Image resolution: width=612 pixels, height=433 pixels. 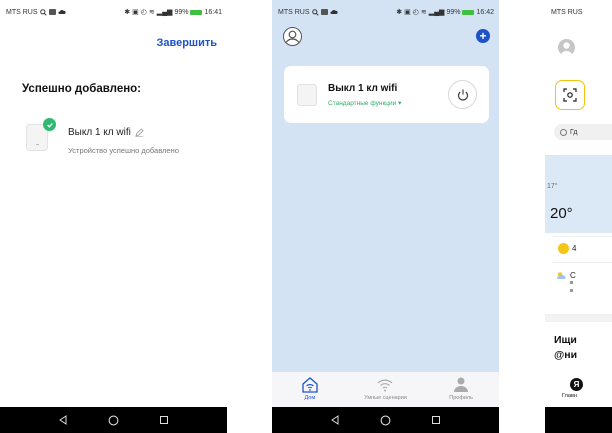 I want to click on bottom-tab-bar: Дом Умные сценарии Профиль, so click(x=385, y=389).